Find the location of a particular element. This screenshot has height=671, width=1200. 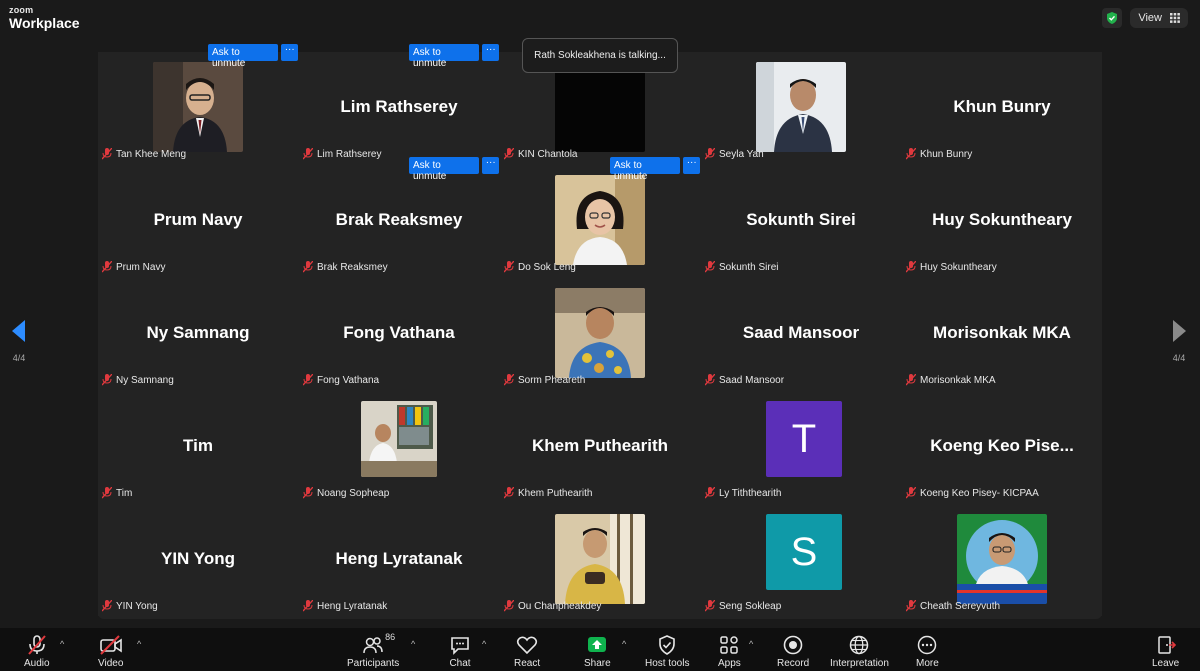

participant-display-name: Saad Mansoor is located at coordinates (801, 332).